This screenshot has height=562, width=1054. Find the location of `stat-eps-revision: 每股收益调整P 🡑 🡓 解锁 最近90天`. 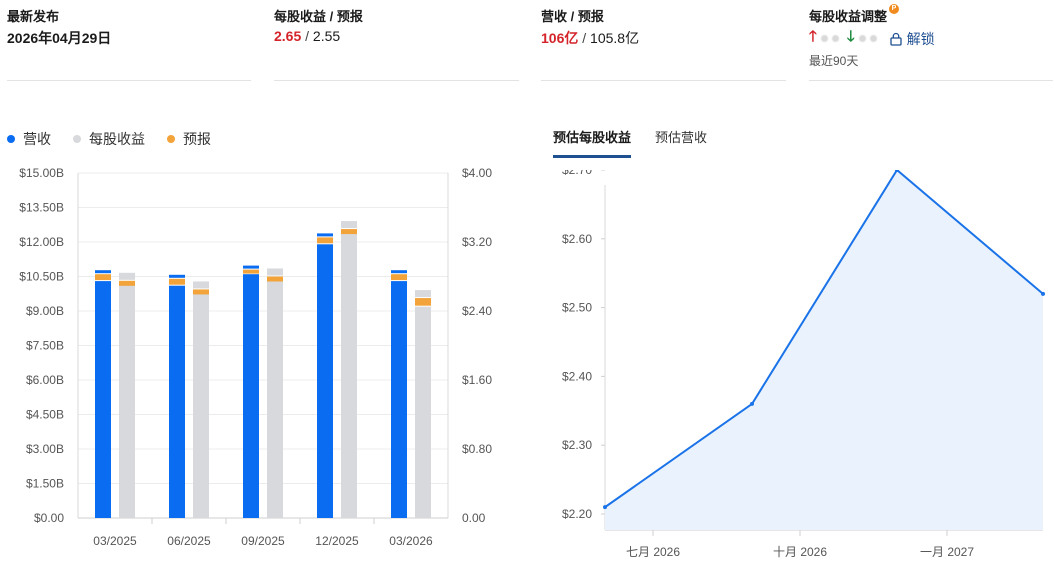

stat-eps-revision: 每股收益调整P 🡑 🡓 解锁 最近90天 is located at coordinates (931, 40).